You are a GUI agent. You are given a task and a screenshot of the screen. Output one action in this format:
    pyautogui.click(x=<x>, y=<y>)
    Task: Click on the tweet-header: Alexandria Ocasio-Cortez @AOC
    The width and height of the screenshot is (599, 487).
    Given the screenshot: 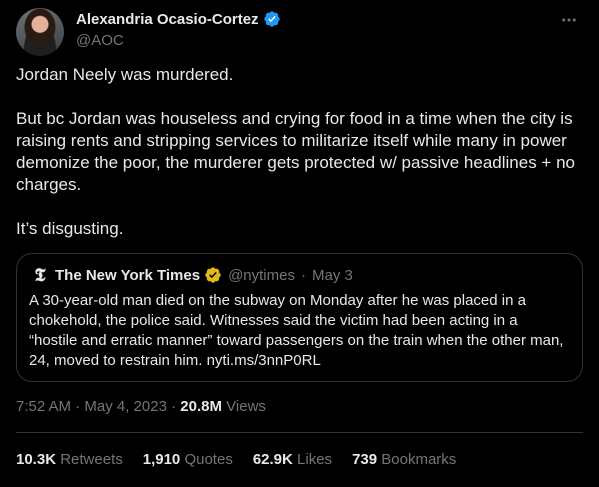 What is the action you would take?
    pyautogui.click(x=299, y=32)
    